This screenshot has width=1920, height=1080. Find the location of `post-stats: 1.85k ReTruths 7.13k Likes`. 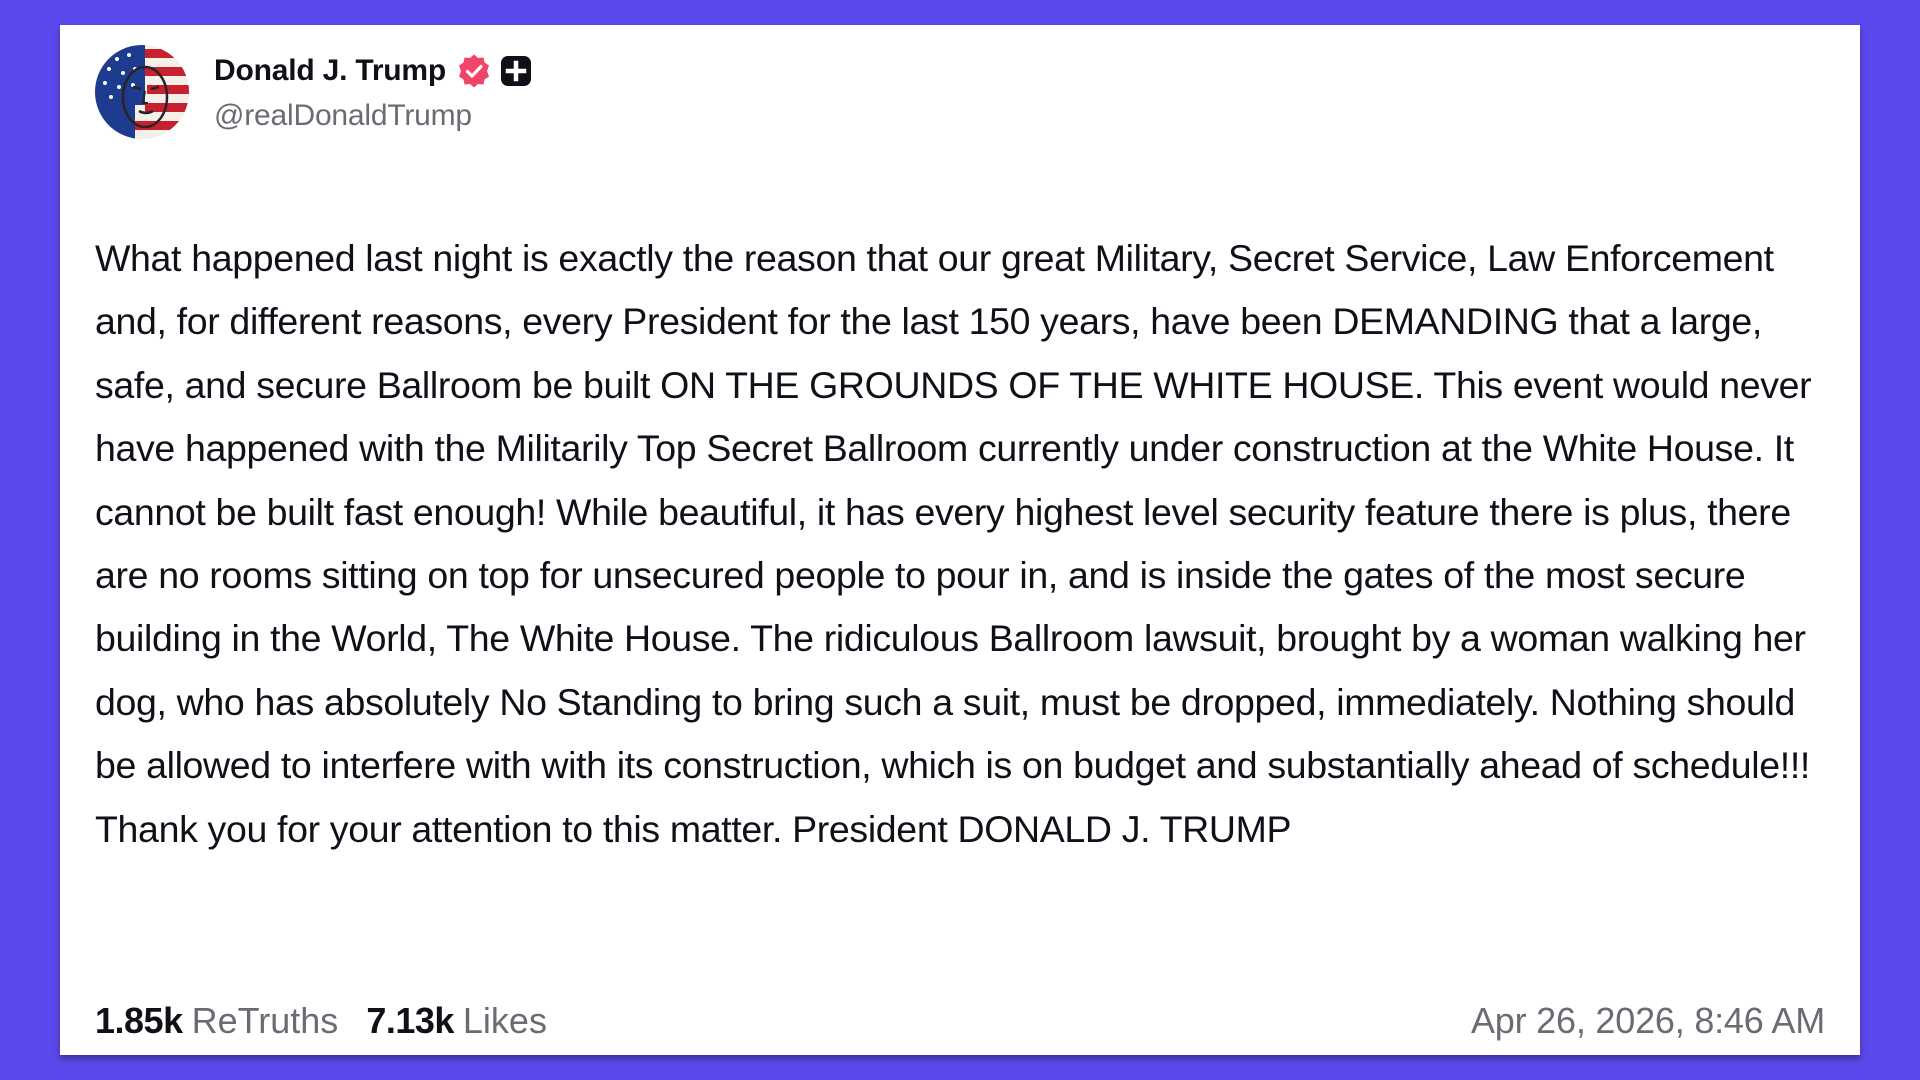

post-stats: 1.85k ReTruths 7.13k Likes is located at coordinates (321, 1021).